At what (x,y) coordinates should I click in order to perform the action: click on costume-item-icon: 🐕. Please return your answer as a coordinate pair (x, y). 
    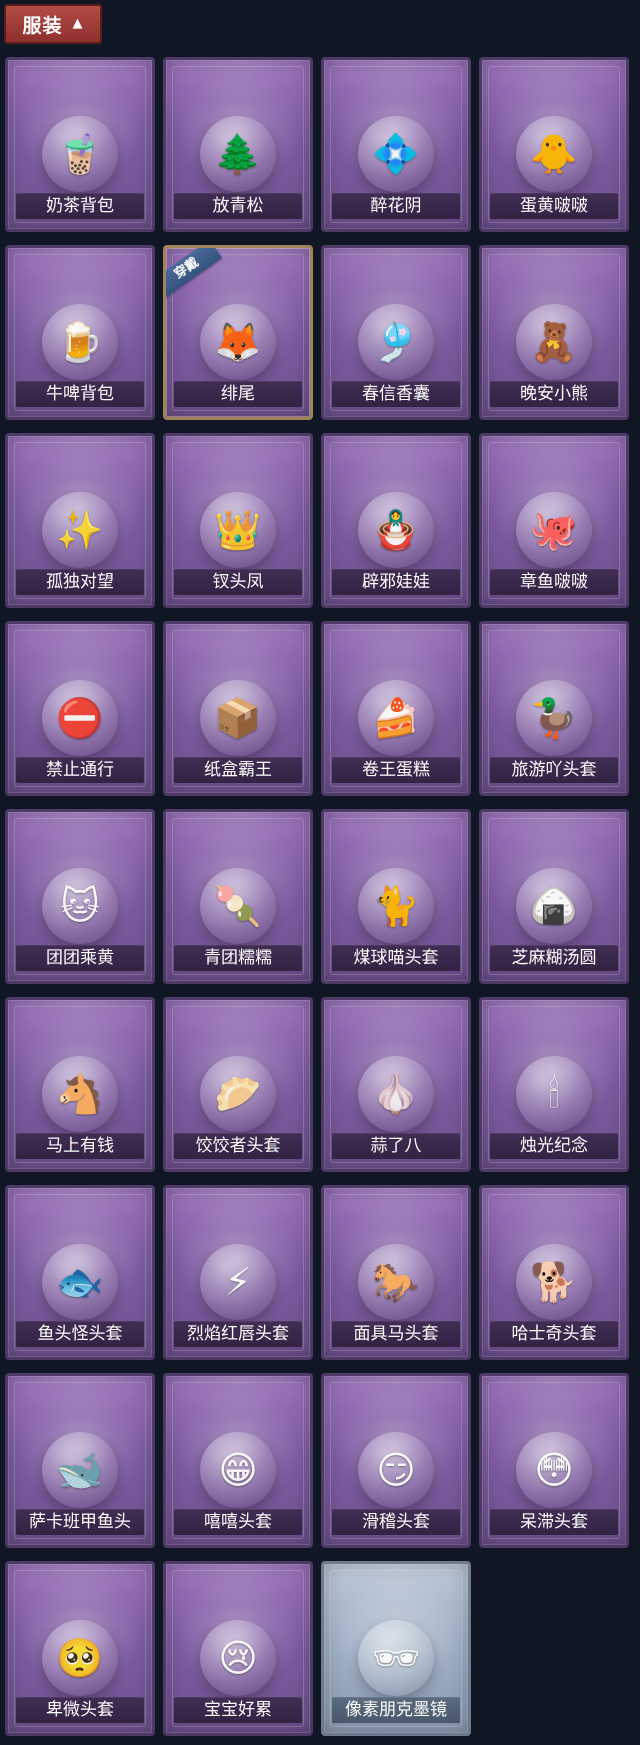
    Looking at the image, I should click on (554, 1282).